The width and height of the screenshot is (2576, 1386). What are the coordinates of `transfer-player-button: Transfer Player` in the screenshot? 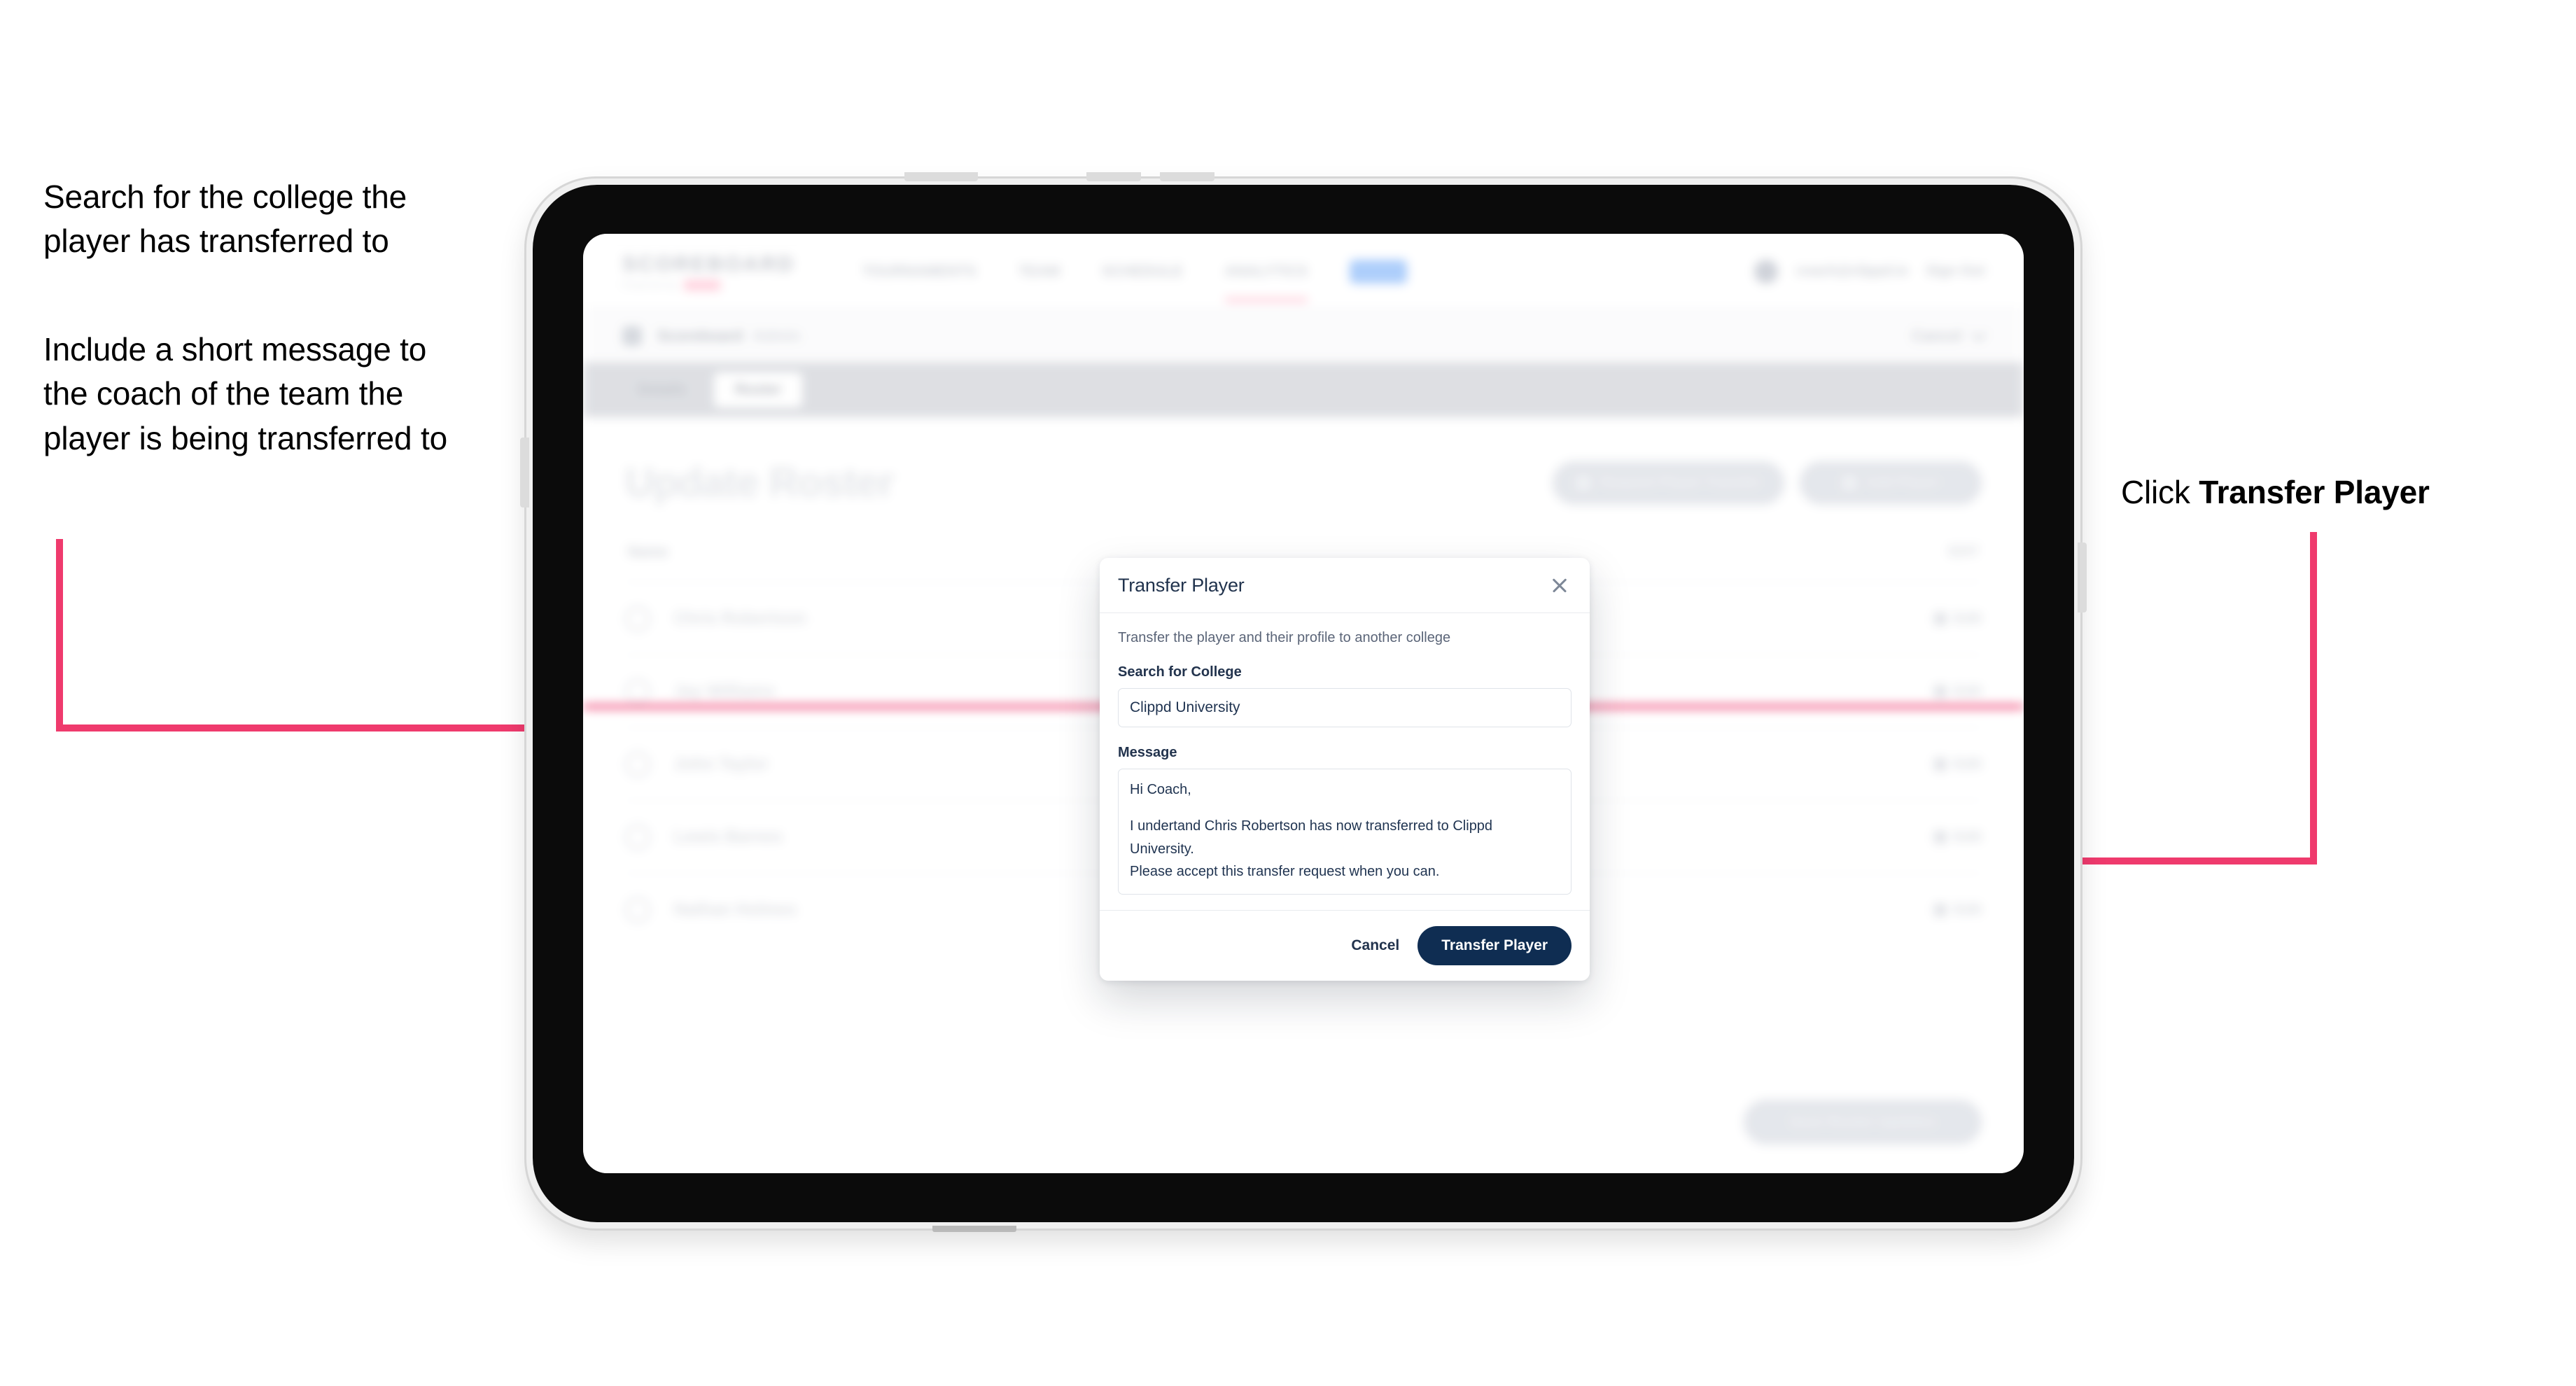 It's located at (1495, 945).